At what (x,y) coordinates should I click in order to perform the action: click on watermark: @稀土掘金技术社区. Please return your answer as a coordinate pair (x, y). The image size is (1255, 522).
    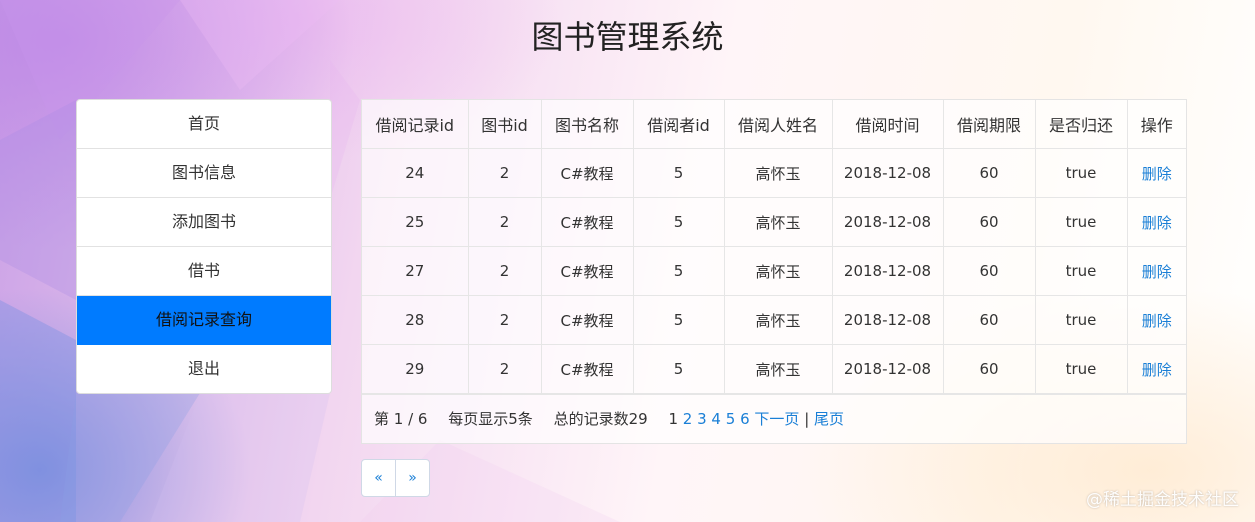
    Looking at the image, I should click on (1162, 500).